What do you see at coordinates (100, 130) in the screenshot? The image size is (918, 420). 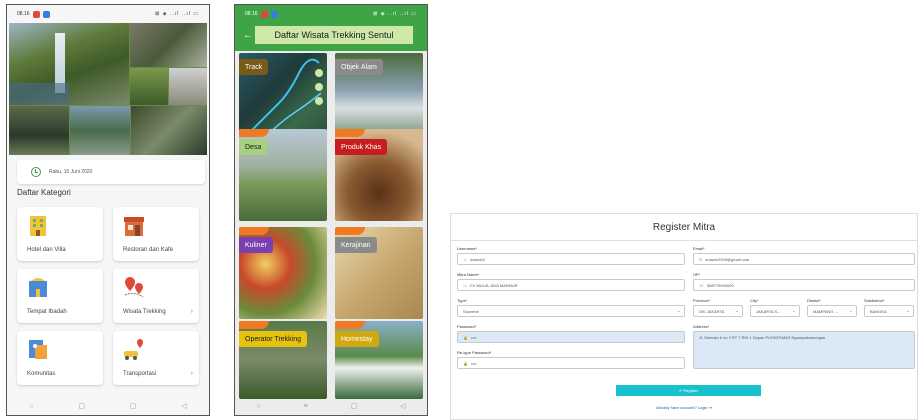 I see `stream-photo` at bounding box center [100, 130].